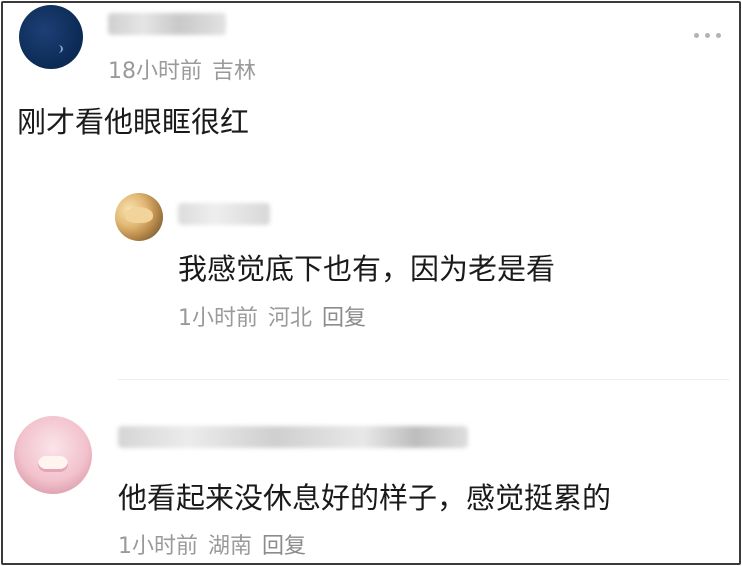  I want to click on post-location: 吉林, so click(234, 71).